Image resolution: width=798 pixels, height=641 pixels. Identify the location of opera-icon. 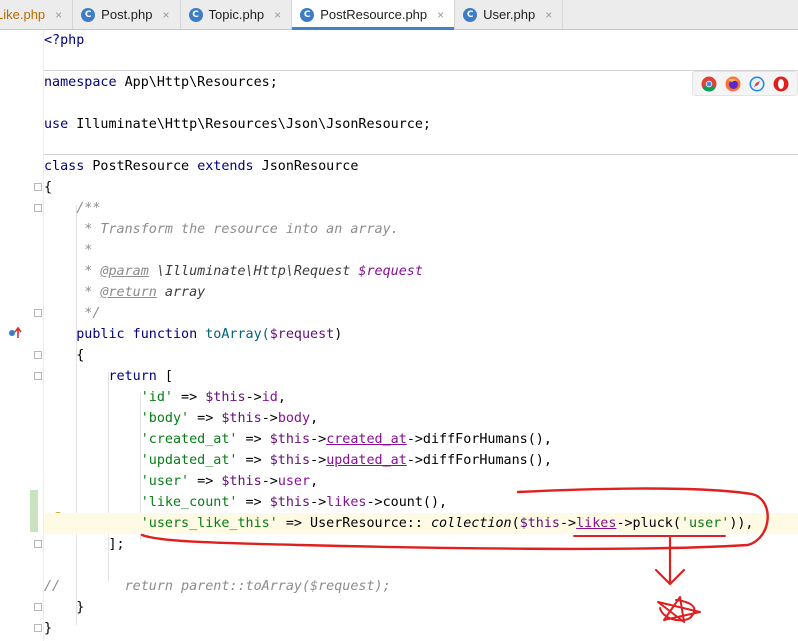
(781, 84).